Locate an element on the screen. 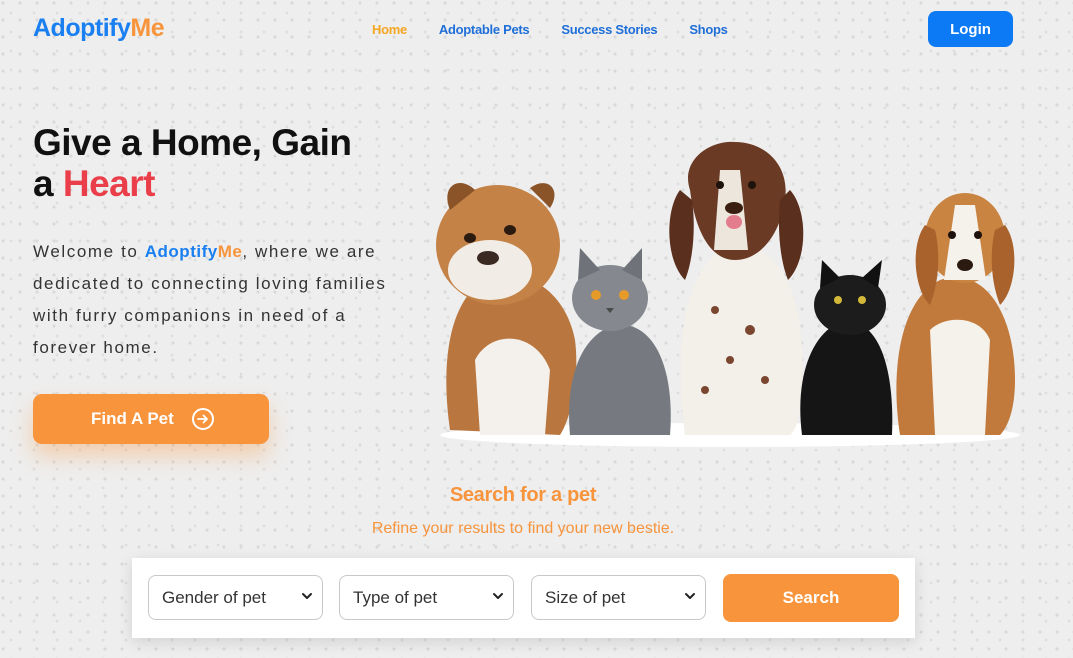  type-select: Type of pet is located at coordinates (426, 597).